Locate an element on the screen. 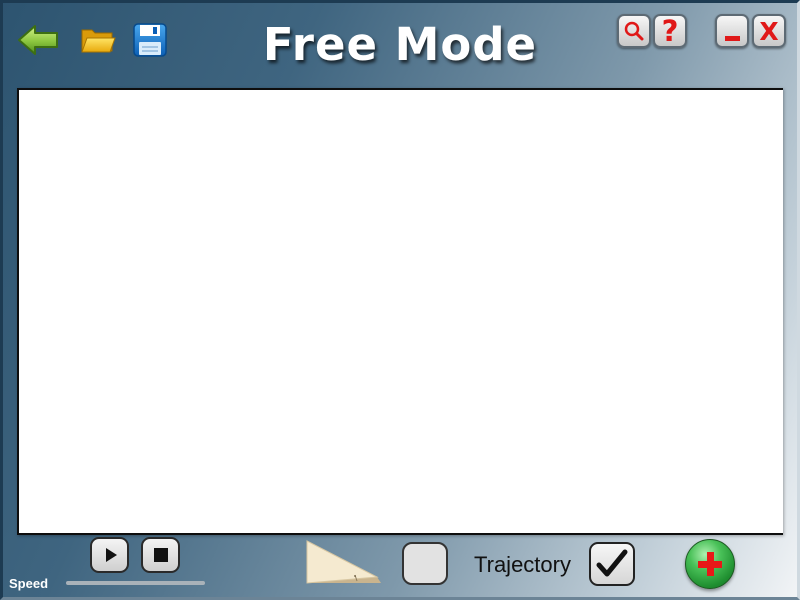 The height and width of the screenshot is (600, 800). add-object-button is located at coordinates (710, 564).